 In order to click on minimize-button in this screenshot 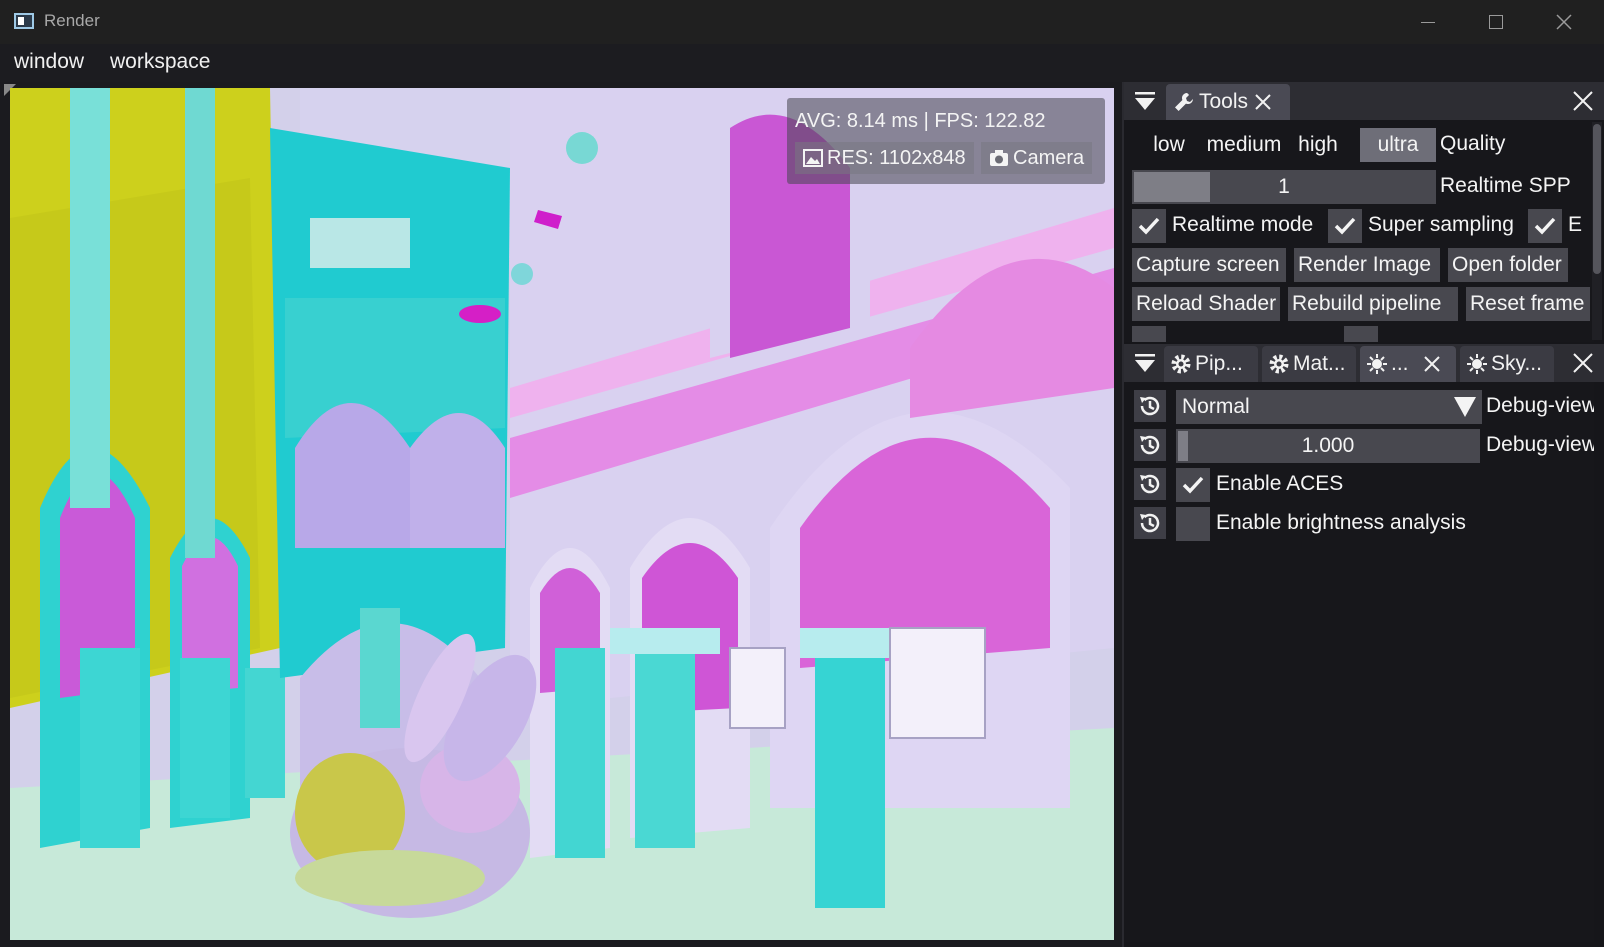, I will do `click(1428, 22)`.